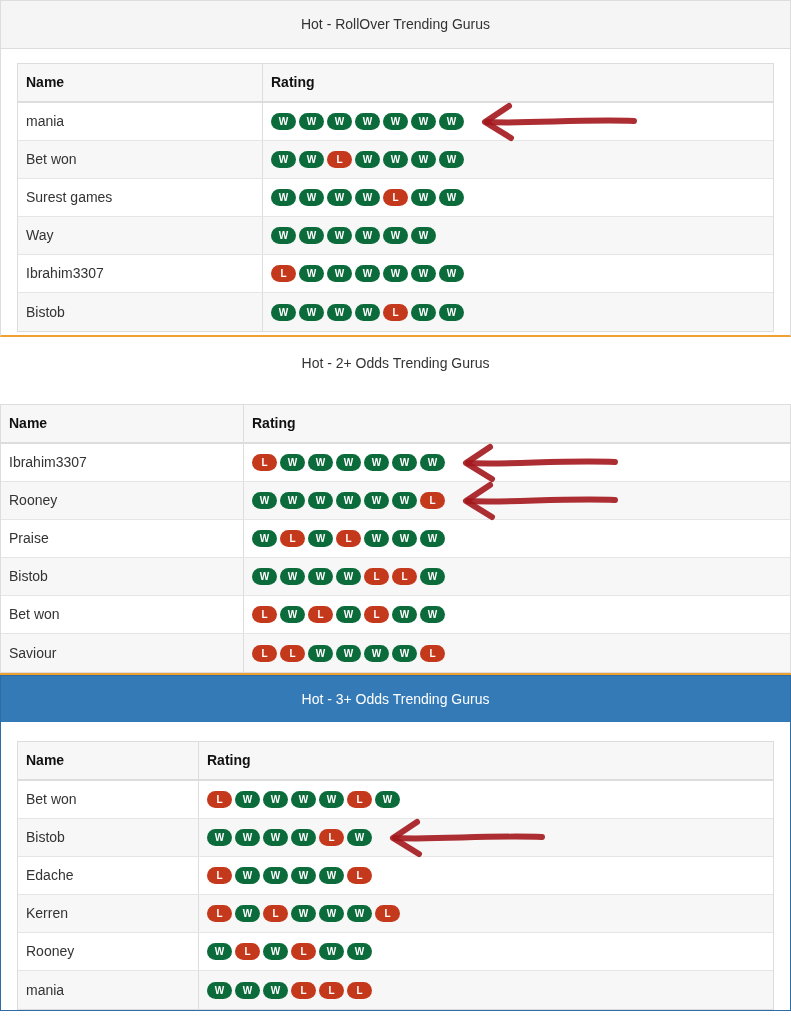 Image resolution: width=791 pixels, height=1024 pixels. I want to click on panel-title: Hot - 3+ Odds Trending Gurus, so click(395, 699).